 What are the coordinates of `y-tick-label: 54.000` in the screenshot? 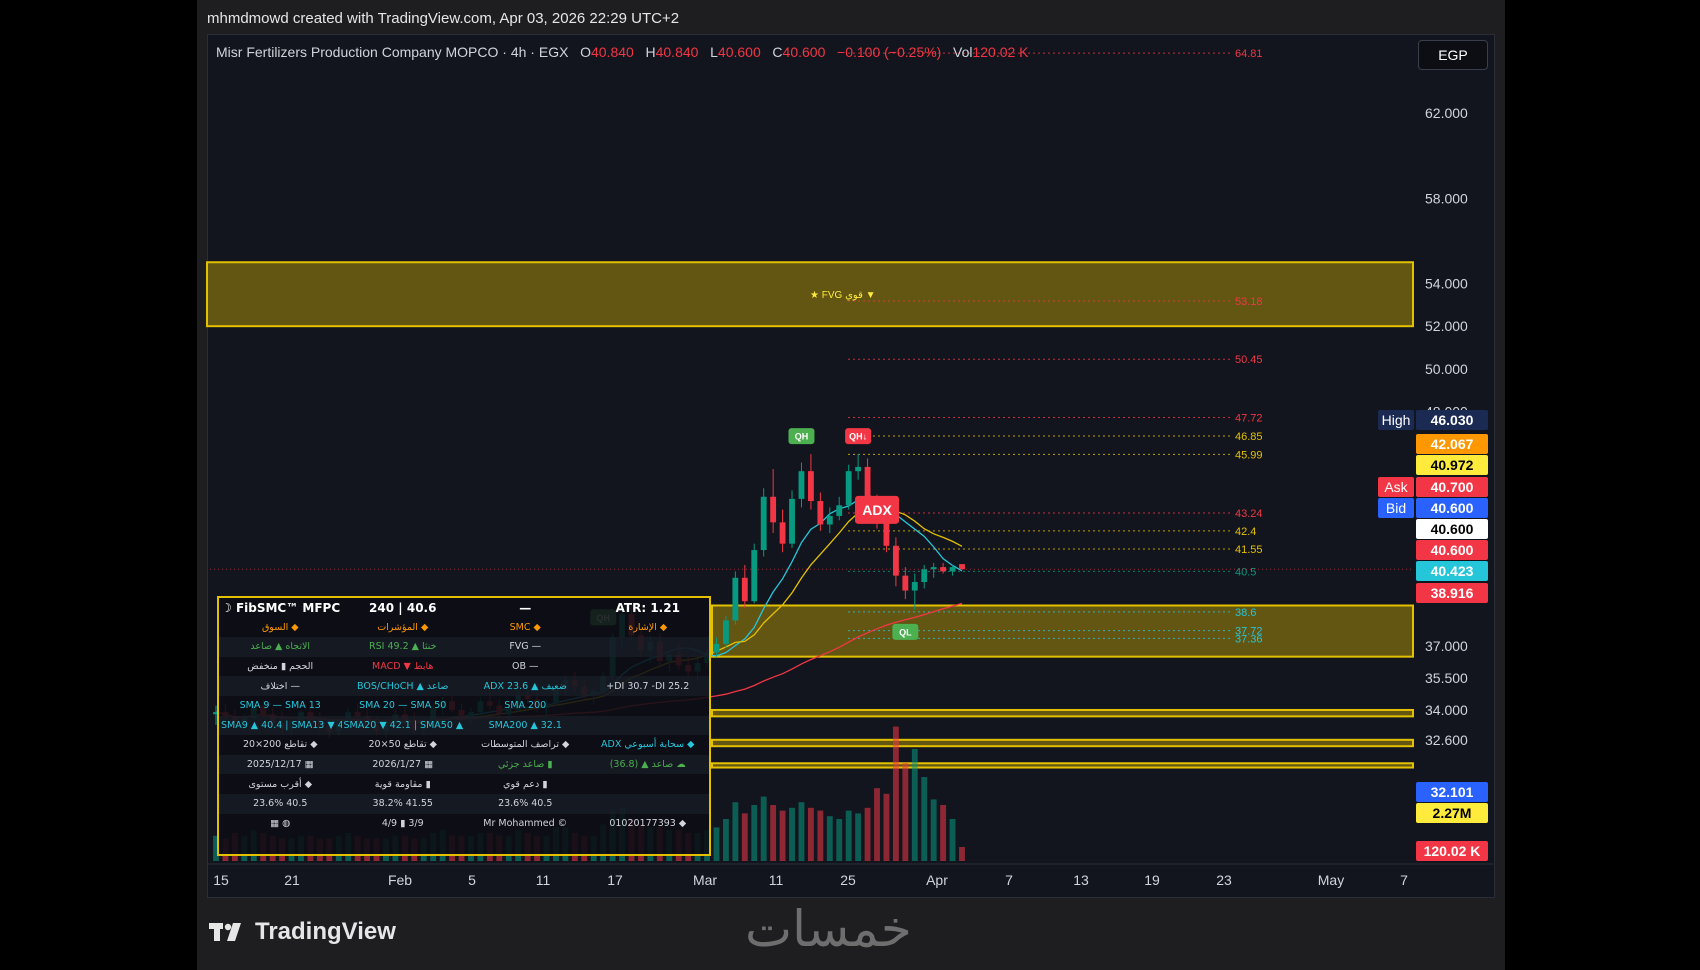 It's located at (1446, 284).